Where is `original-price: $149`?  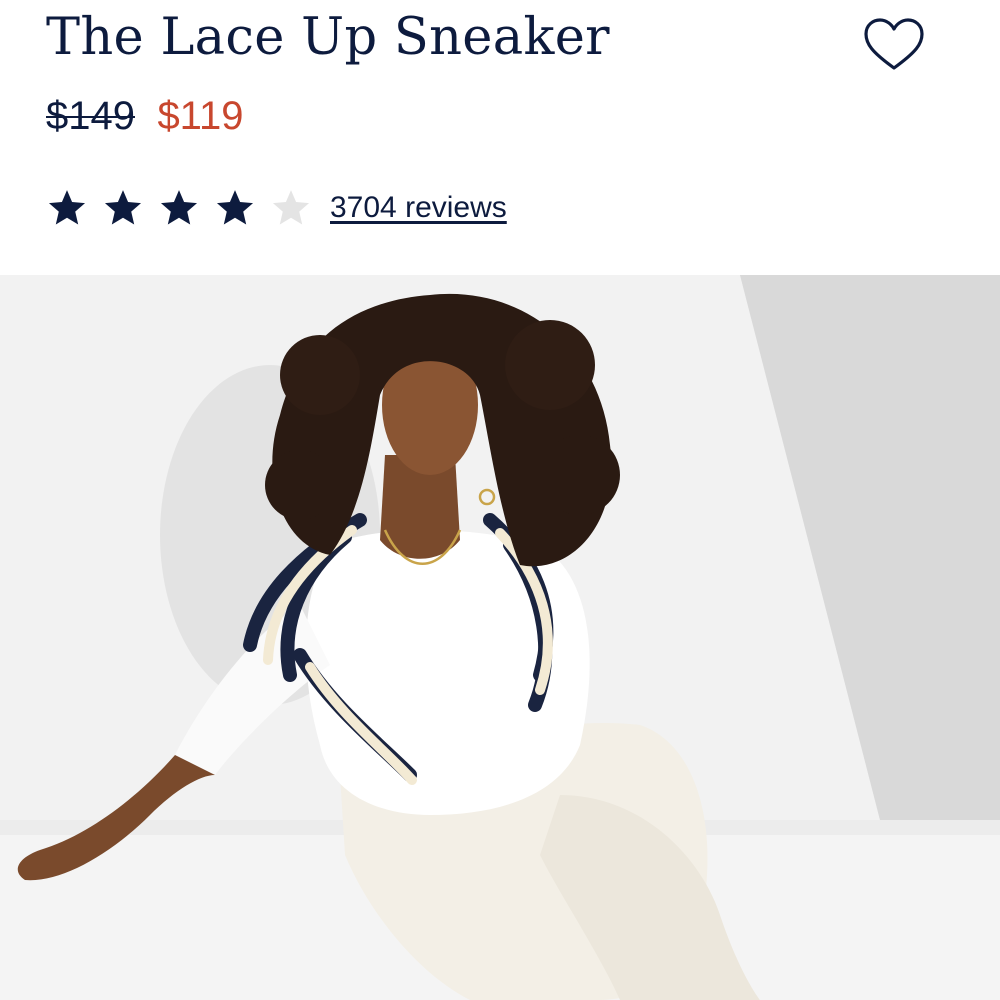 original-price: $149 is located at coordinates (90, 116).